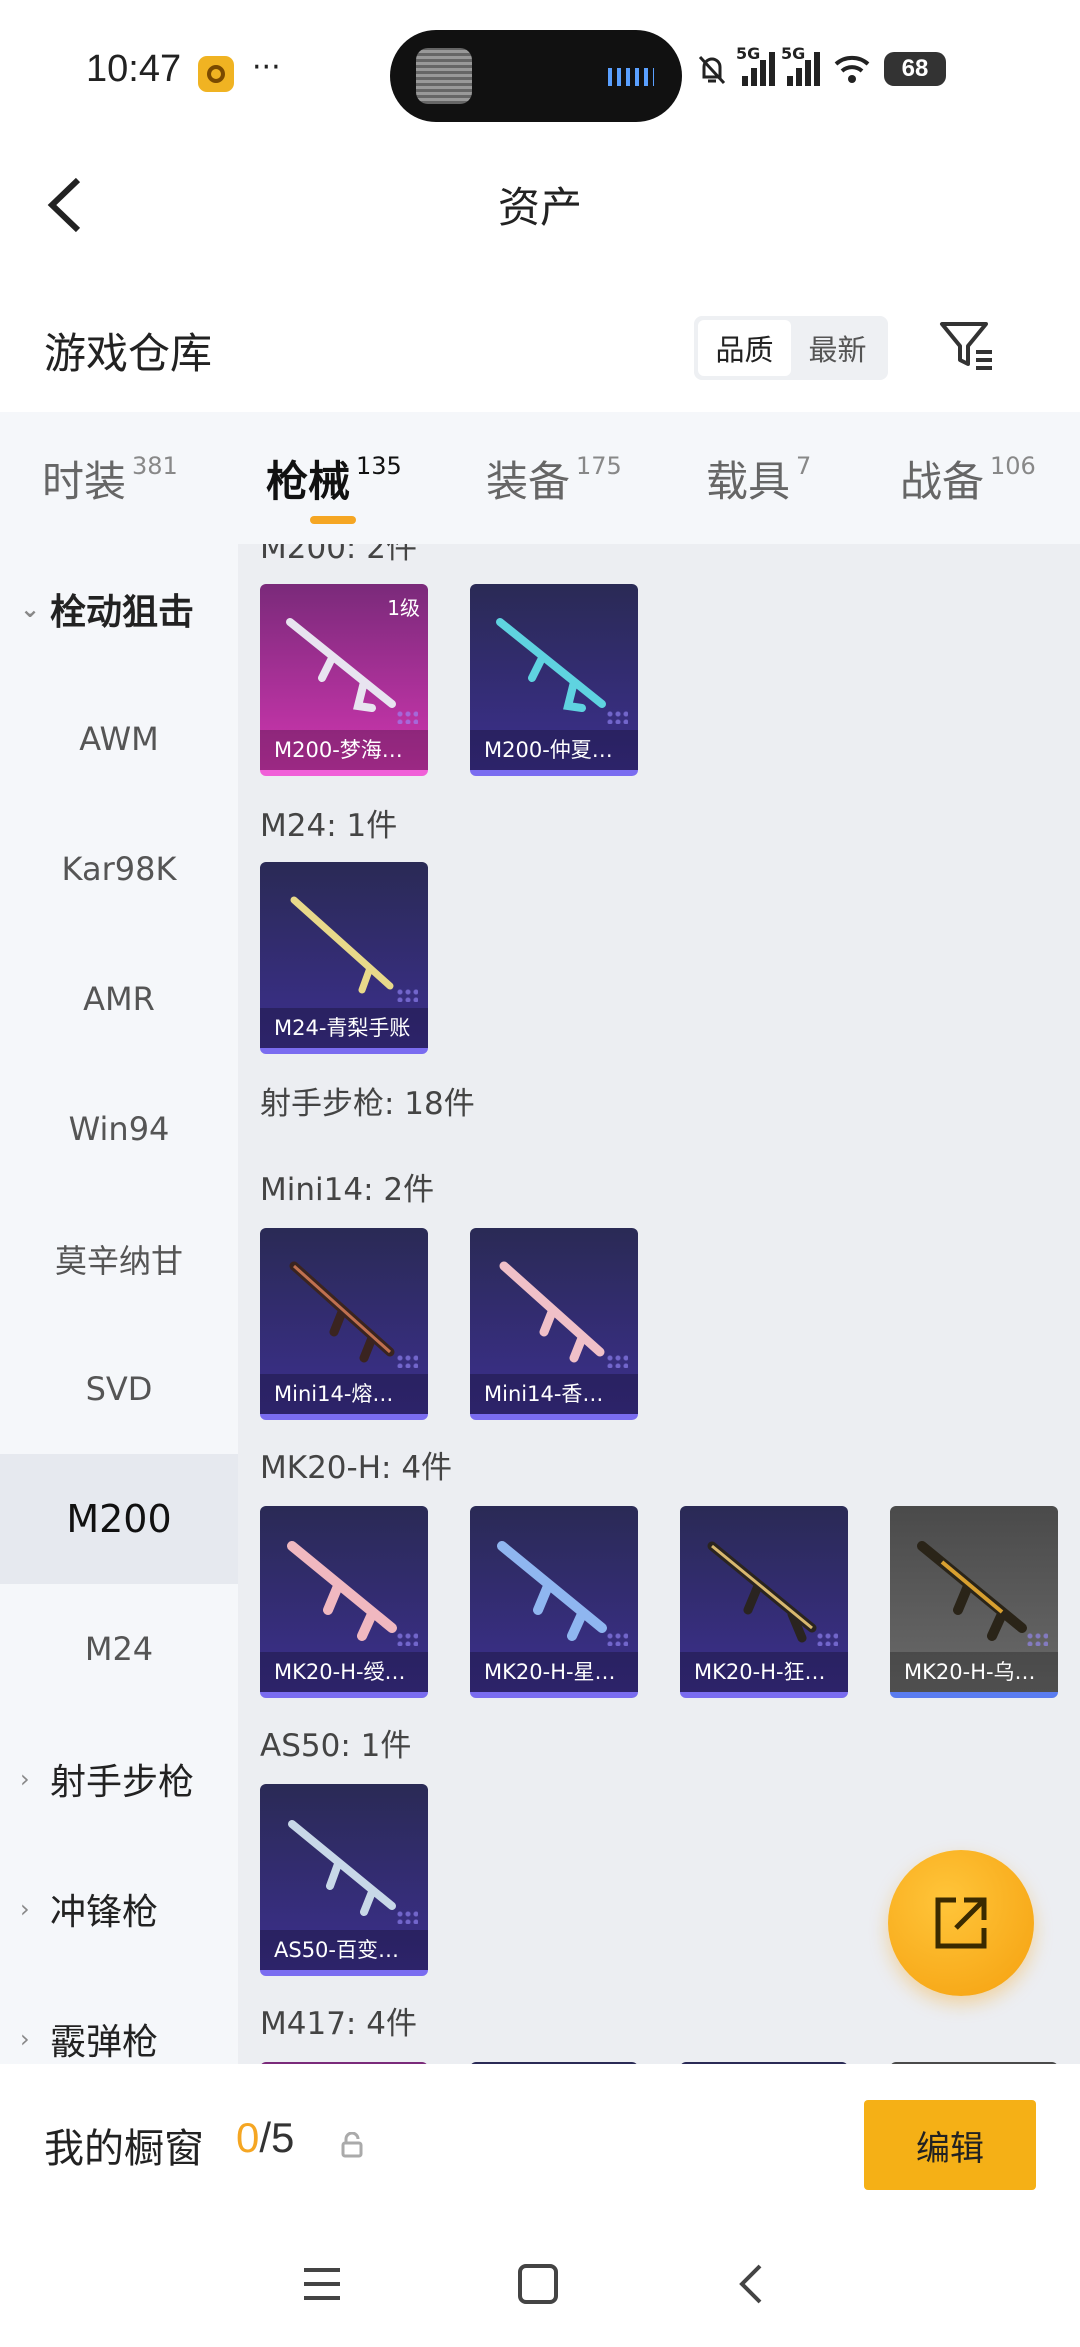 The image size is (1080, 2347). Describe the element at coordinates (712, 70) in the screenshot. I see `mute-bell-icon` at that location.